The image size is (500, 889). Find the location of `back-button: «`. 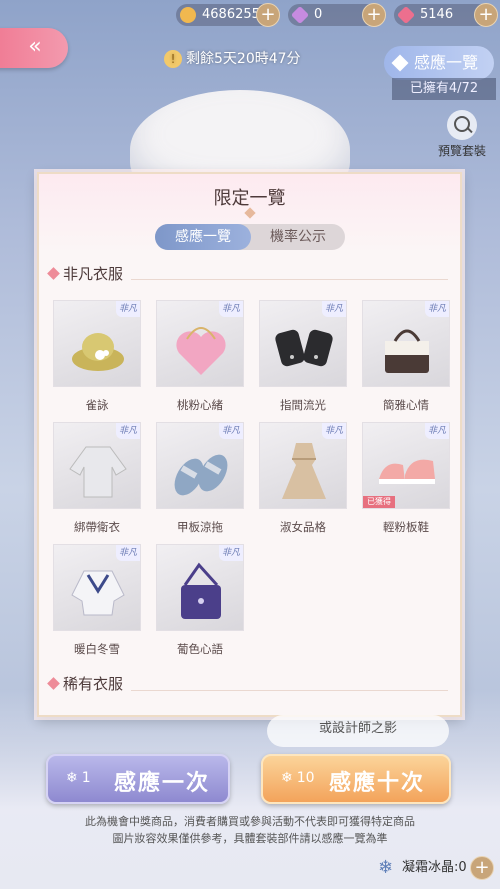

back-button: « is located at coordinates (34, 48).